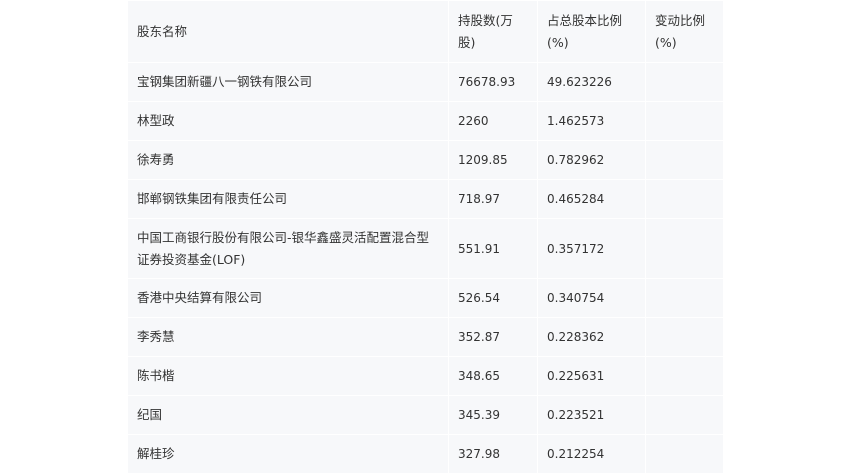 This screenshot has height=474, width=850. Describe the element at coordinates (493, 376) in the screenshot. I see `shares-cell: 348.65` at that location.